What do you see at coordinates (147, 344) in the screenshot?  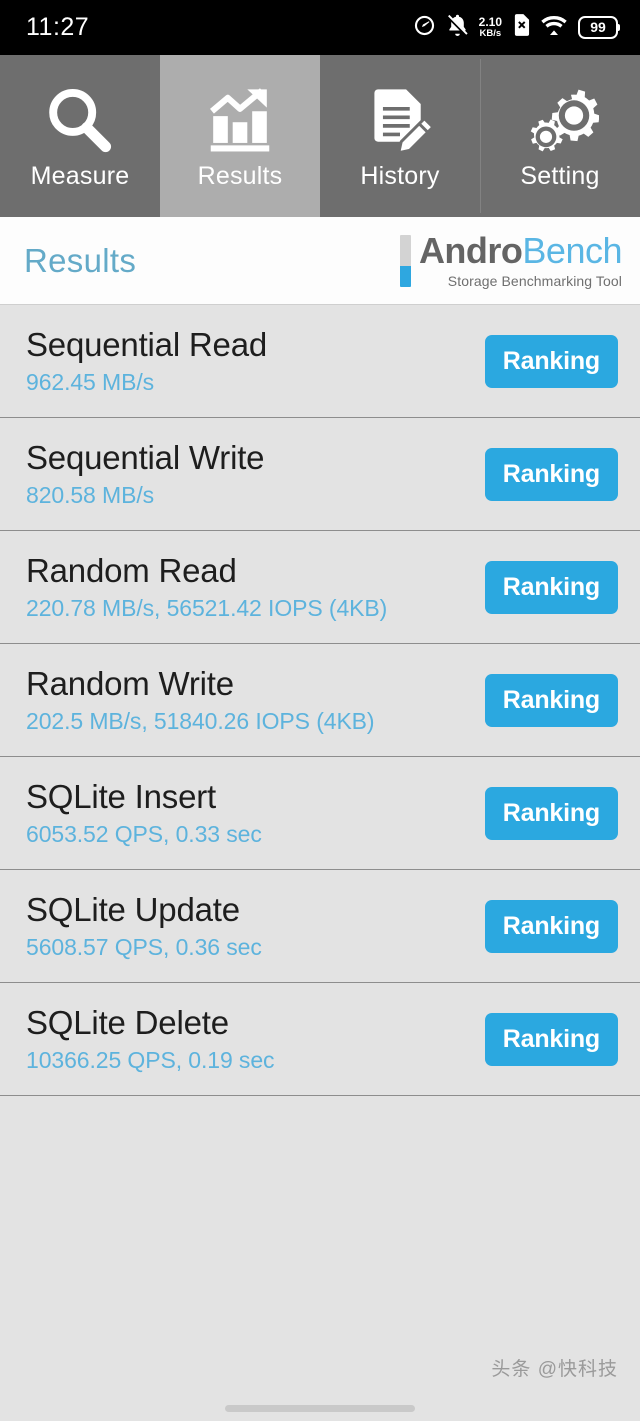 I see `result-title: Sequential Read` at bounding box center [147, 344].